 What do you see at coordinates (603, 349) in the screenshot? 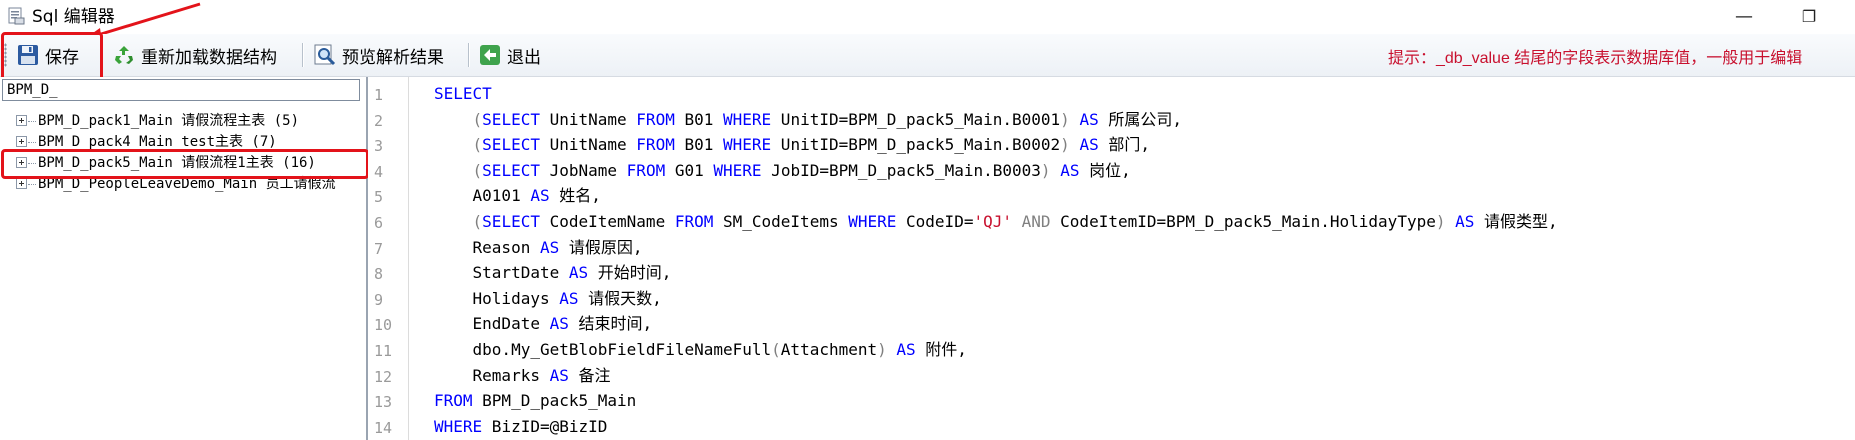
I see `sql-text: dbo.My_GetBlobFieldFileNameFull` at bounding box center [603, 349].